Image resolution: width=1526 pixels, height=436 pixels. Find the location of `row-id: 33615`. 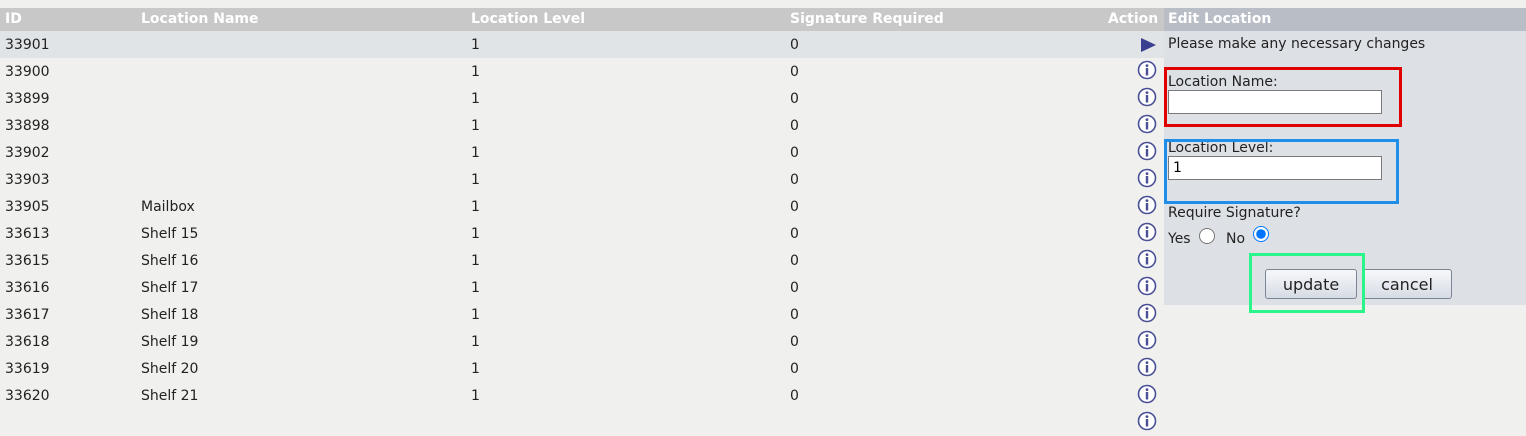

row-id: 33615 is located at coordinates (27, 261).